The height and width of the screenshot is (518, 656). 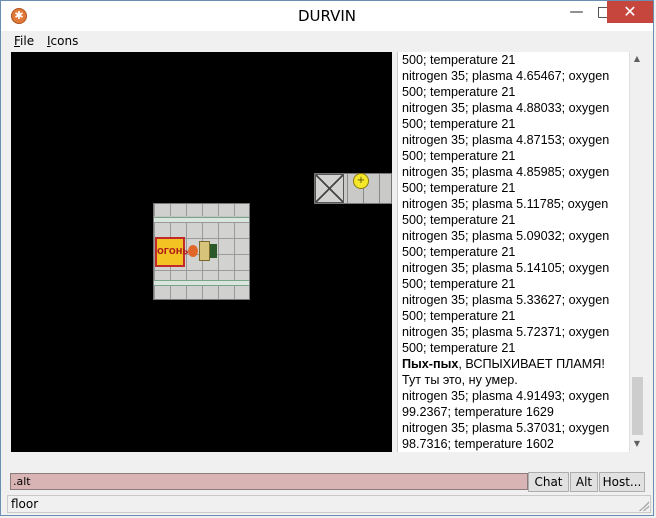 What do you see at coordinates (531, 364) in the screenshot?
I see `chat-line-text: , ВСПЫХИВАЕТ ПЛАМЯ!` at bounding box center [531, 364].